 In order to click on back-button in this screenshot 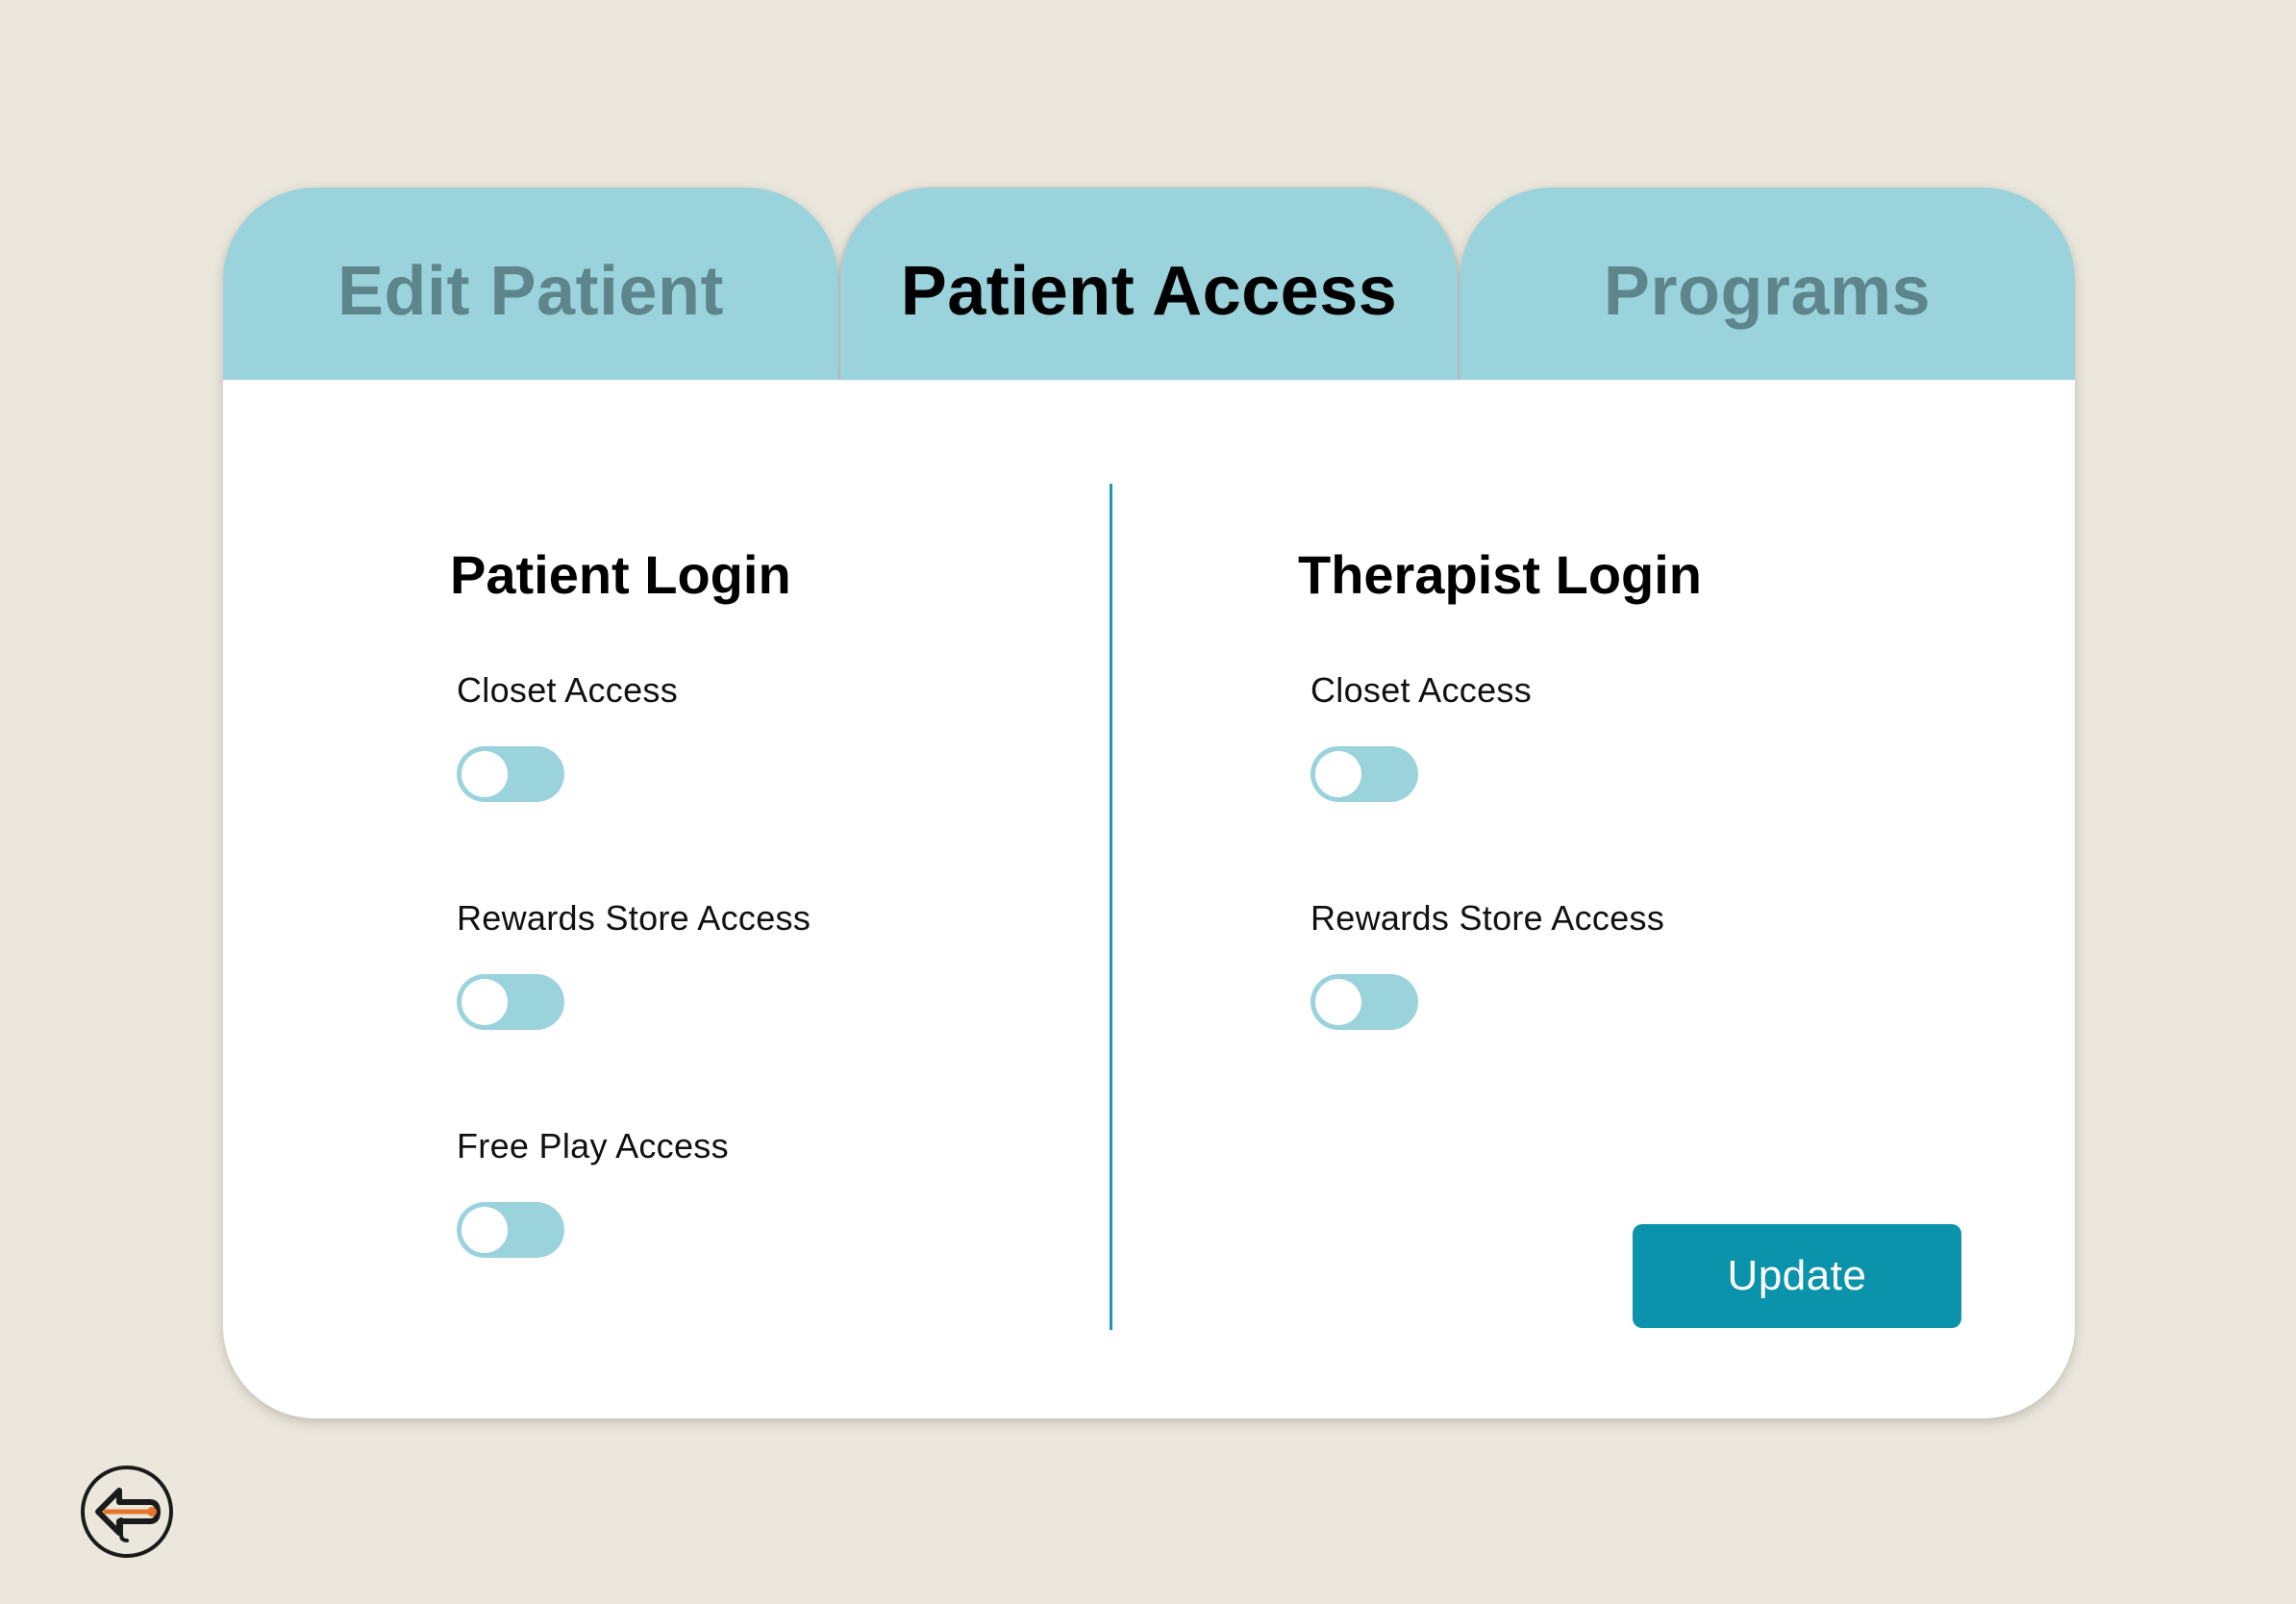, I will do `click(127, 1512)`.